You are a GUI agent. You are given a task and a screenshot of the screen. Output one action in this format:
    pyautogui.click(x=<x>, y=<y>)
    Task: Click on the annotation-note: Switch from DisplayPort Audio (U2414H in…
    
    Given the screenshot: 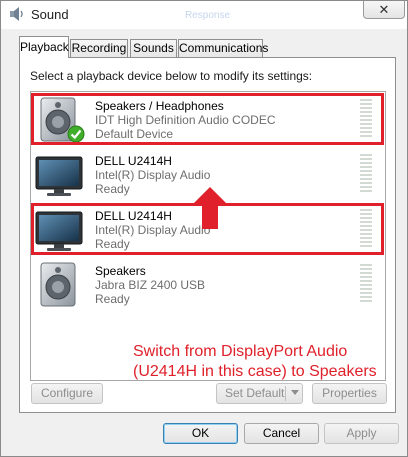 What is the action you would take?
    pyautogui.click(x=258, y=362)
    